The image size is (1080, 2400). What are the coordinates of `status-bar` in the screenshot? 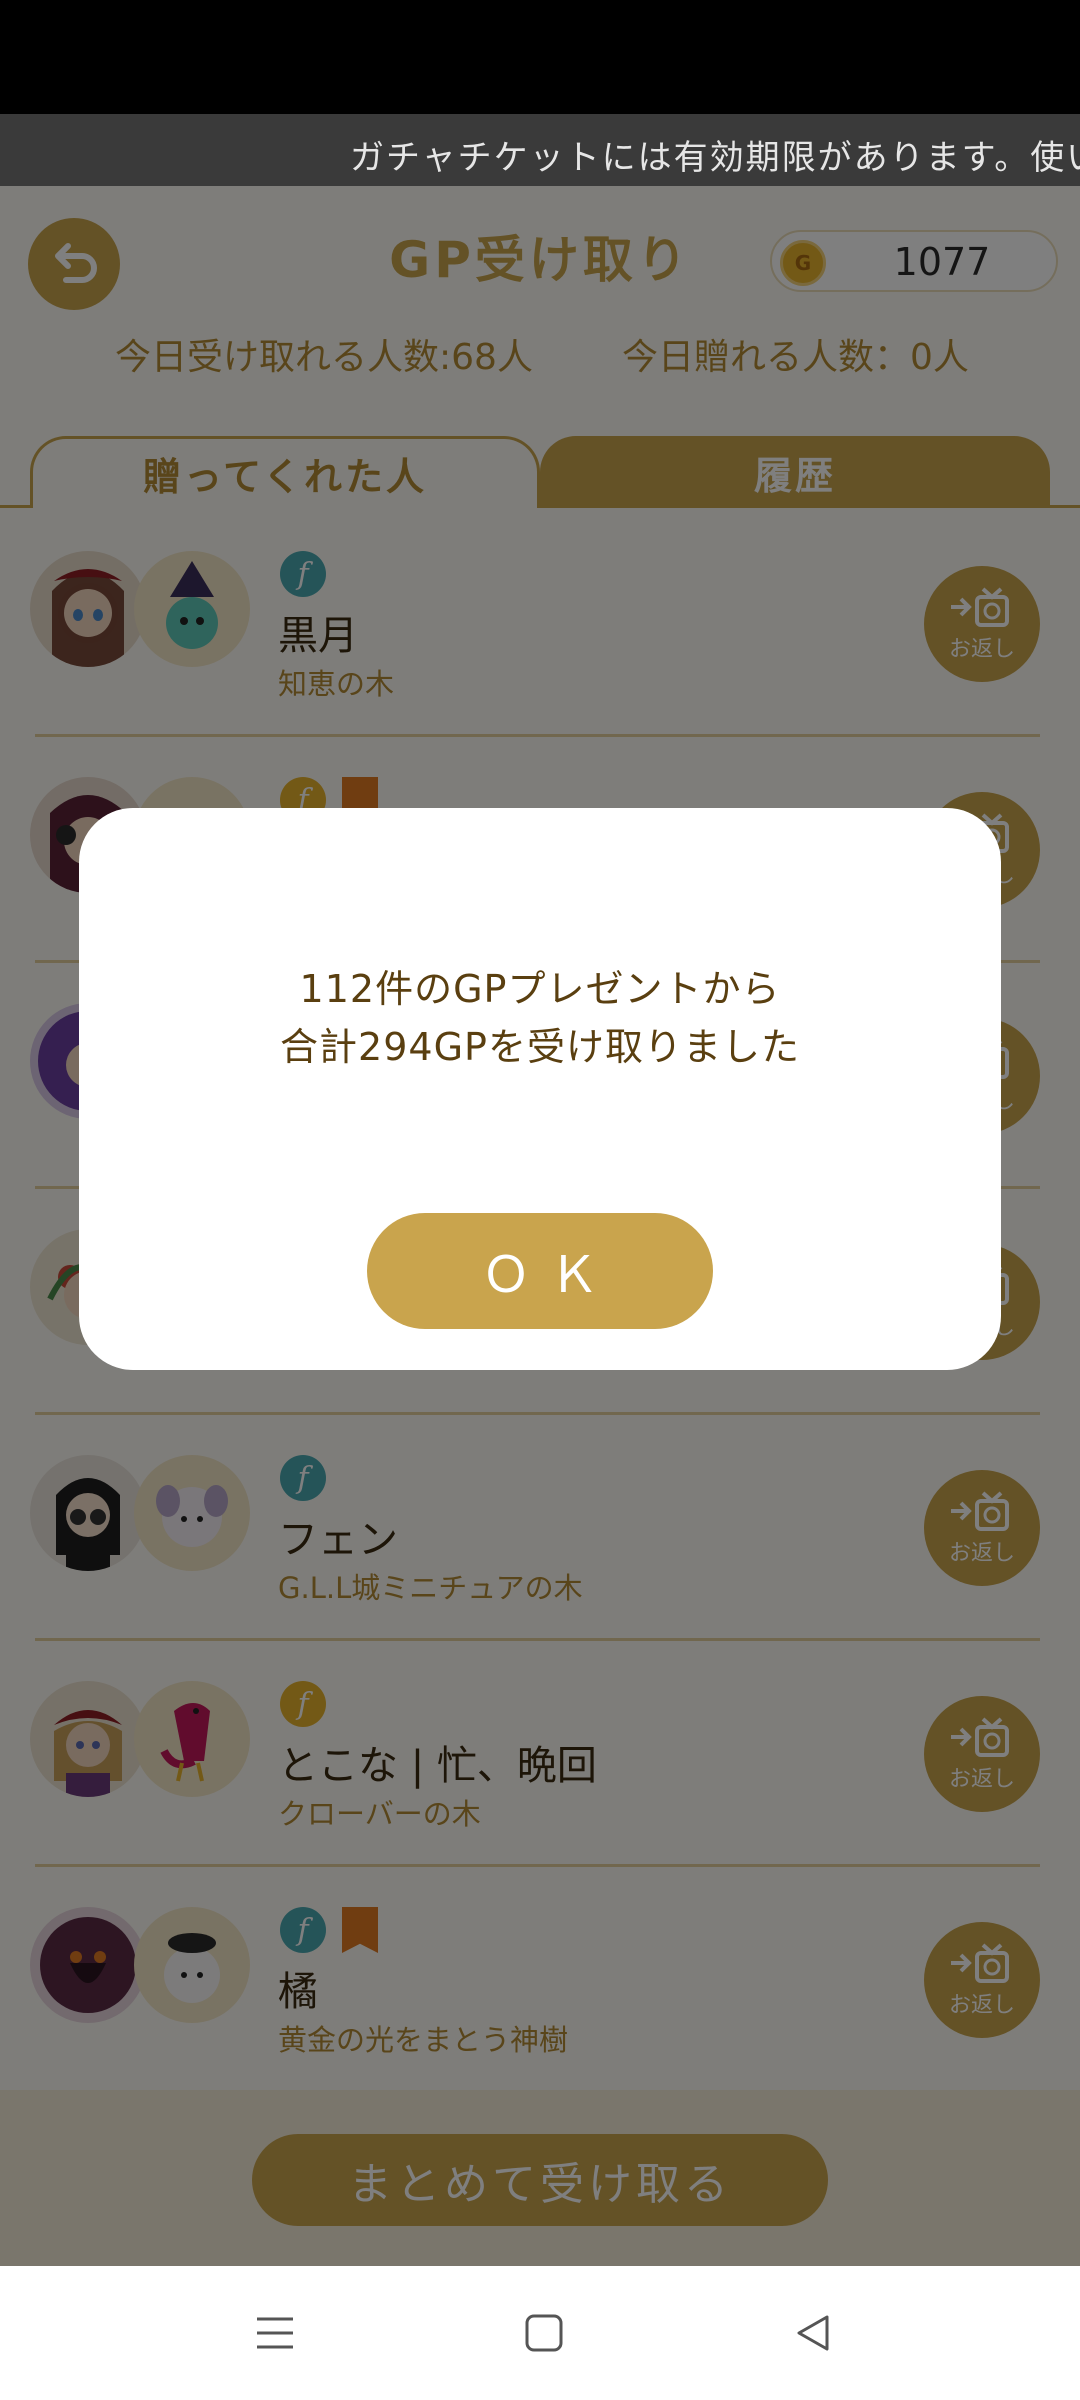 It's located at (540, 57).